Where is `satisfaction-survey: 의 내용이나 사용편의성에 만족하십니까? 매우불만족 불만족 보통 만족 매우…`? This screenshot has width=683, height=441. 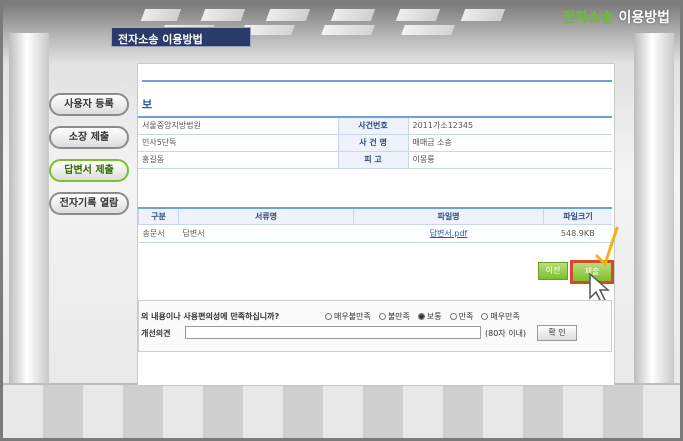 satisfaction-survey: 의 내용이나 사용편의성에 만족하십니까? 매우불만족 불만족 보통 만족 매우… is located at coordinates (375, 326).